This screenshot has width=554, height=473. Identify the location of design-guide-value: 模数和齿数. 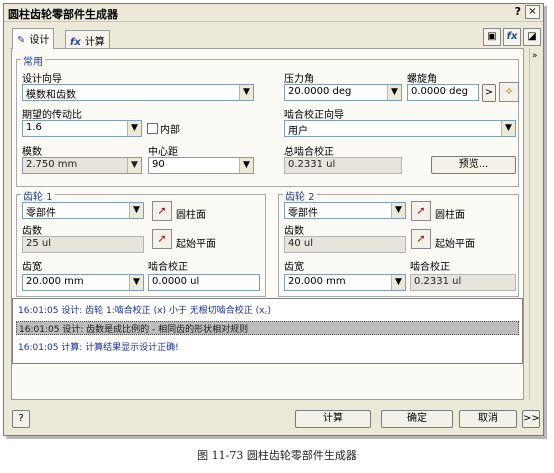
(51, 95).